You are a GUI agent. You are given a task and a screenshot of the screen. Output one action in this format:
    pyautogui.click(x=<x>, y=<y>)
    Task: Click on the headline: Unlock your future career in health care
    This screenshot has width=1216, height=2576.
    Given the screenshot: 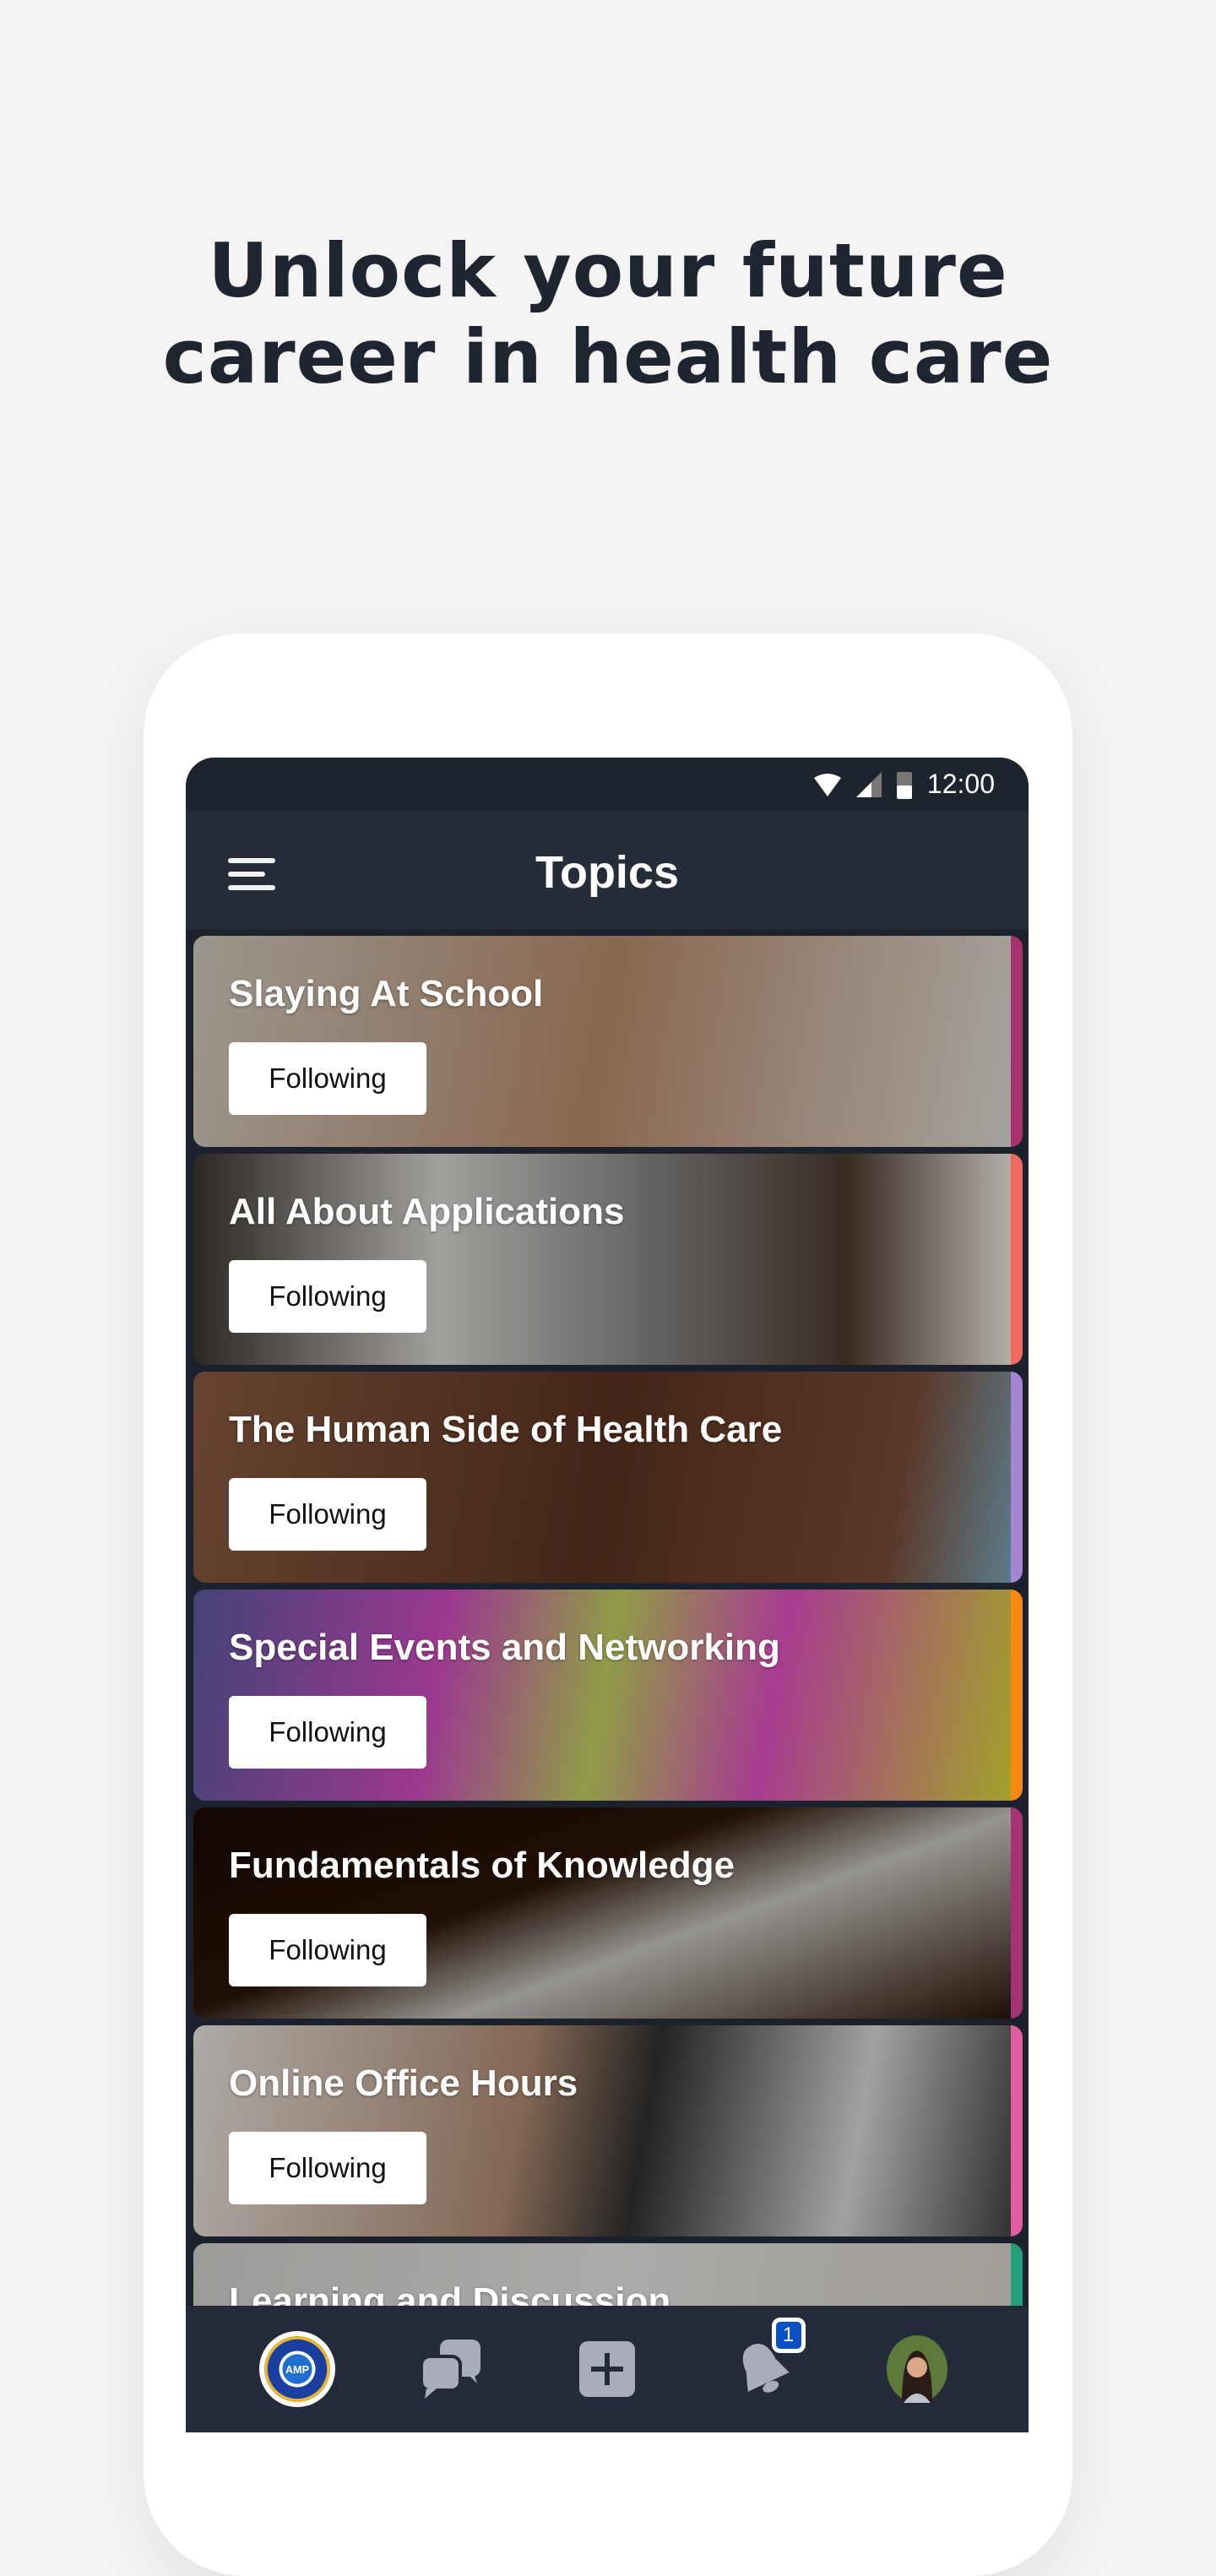 What is the action you would take?
    pyautogui.click(x=608, y=314)
    